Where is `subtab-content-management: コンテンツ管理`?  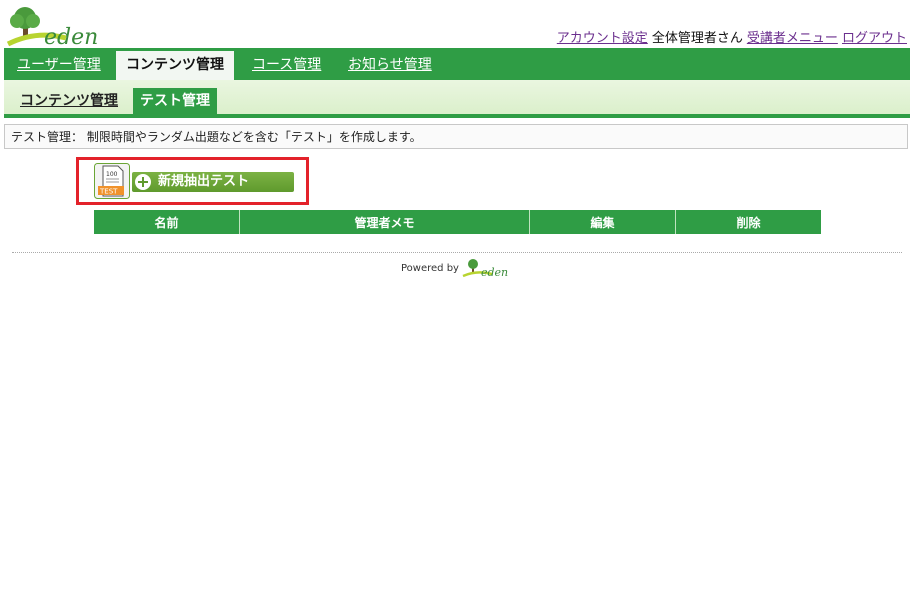 subtab-content-management: コンテンツ管理 is located at coordinates (69, 101).